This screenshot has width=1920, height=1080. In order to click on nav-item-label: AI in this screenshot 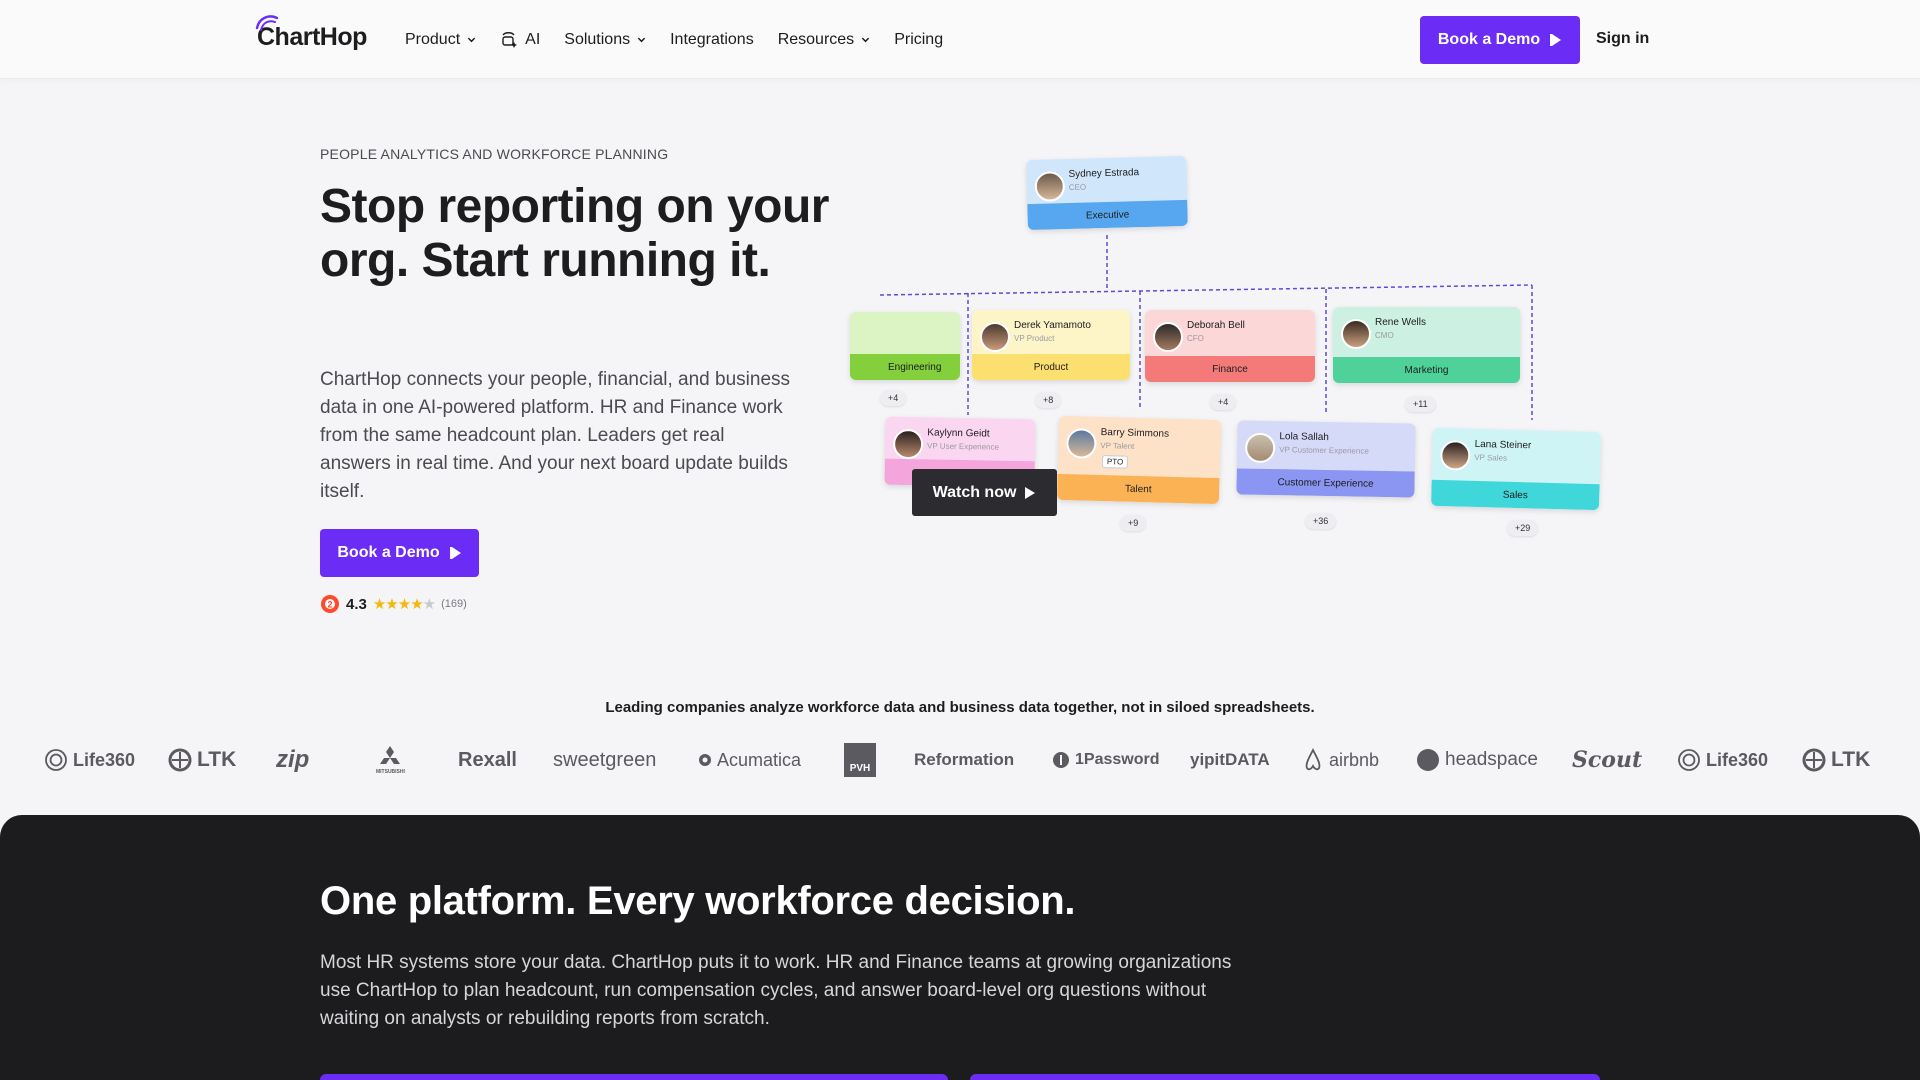, I will do `click(533, 39)`.